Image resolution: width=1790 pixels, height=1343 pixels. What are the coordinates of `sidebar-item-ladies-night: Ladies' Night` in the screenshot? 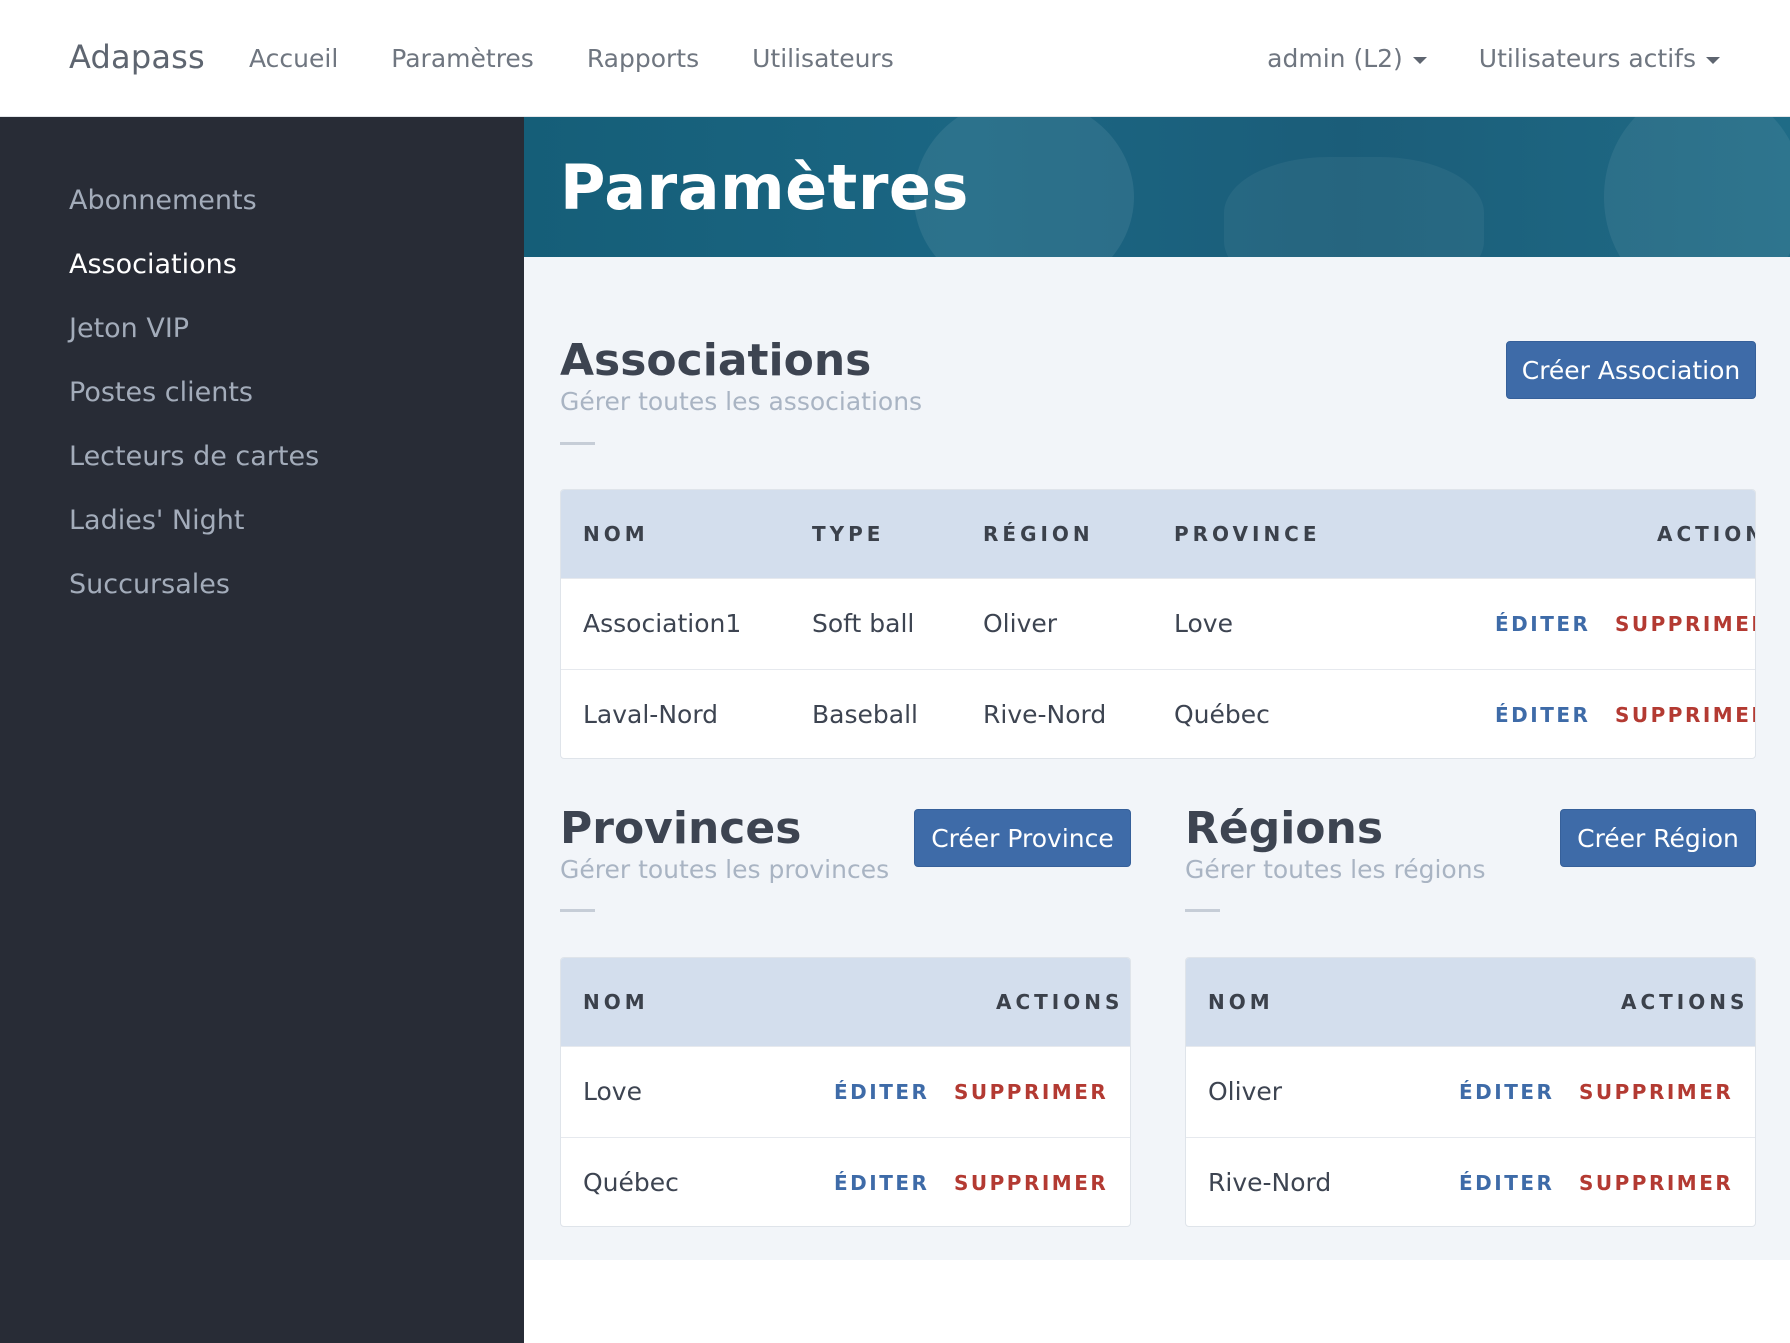 It's located at (194, 538).